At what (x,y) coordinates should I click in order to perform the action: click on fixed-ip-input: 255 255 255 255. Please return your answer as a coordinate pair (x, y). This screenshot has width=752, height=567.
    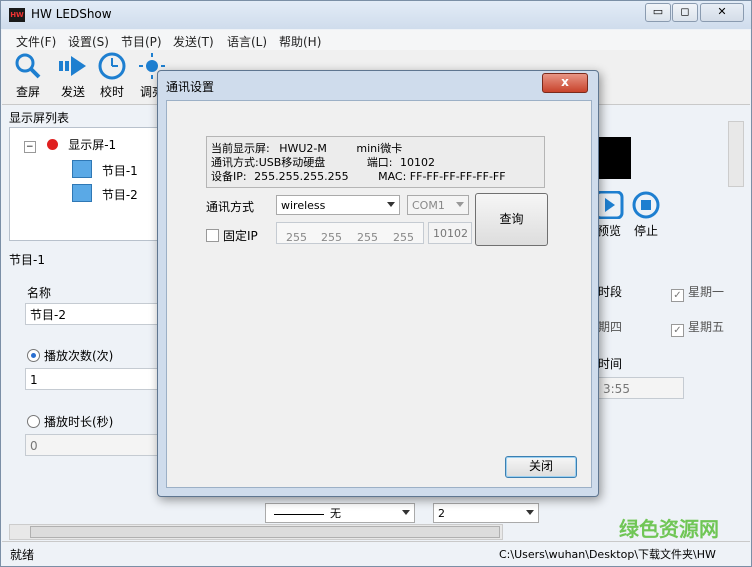
    Looking at the image, I should click on (350, 233).